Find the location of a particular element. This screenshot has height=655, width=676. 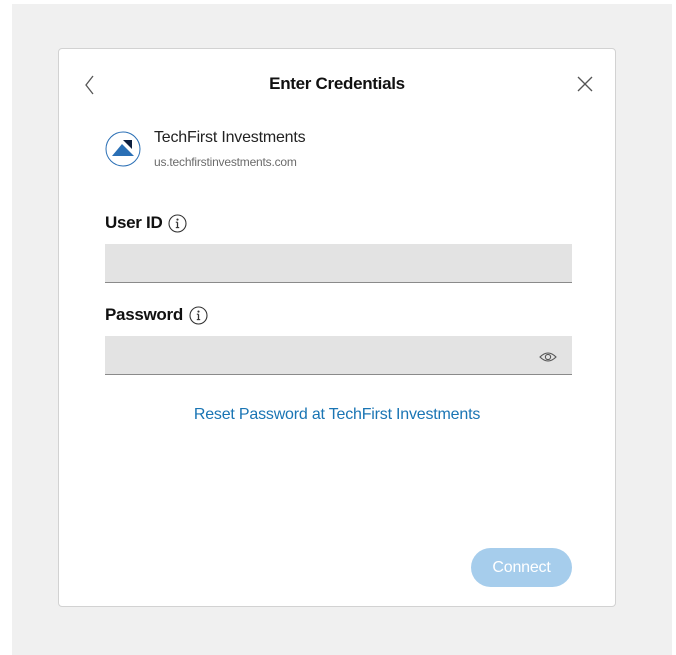

eye-icon is located at coordinates (548, 357).